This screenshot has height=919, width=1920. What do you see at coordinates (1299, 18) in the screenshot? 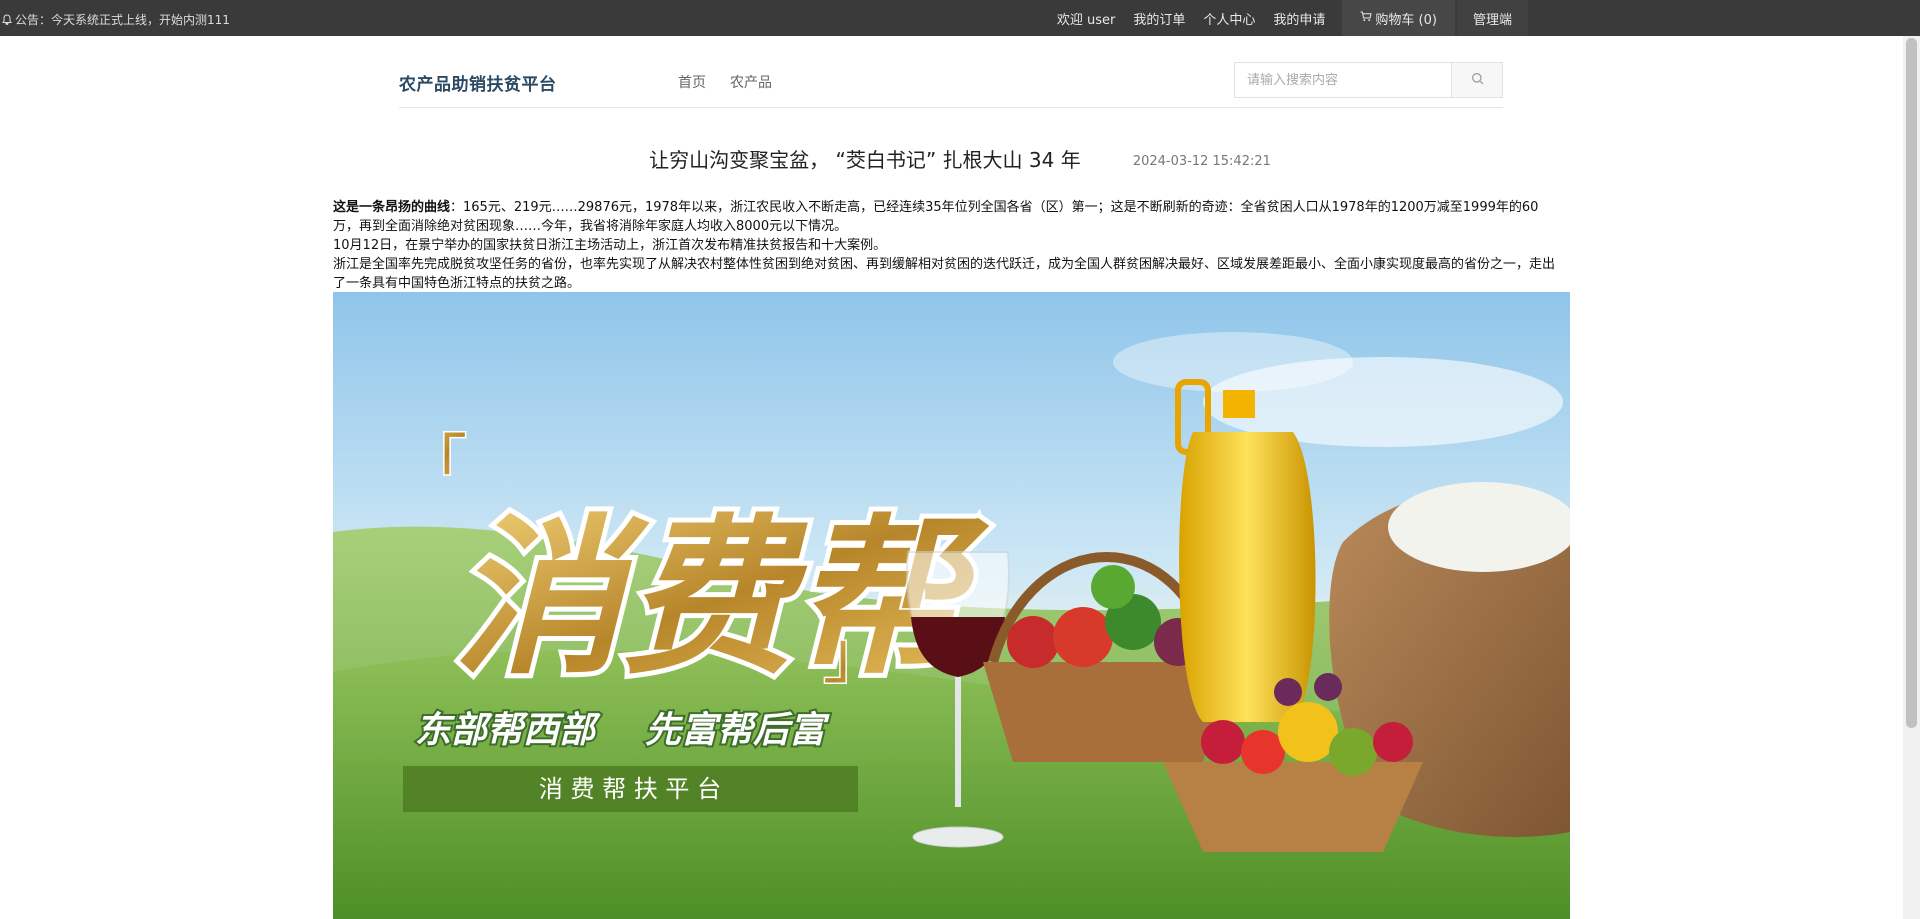
I see `my-applications-link: 我的申请` at bounding box center [1299, 18].